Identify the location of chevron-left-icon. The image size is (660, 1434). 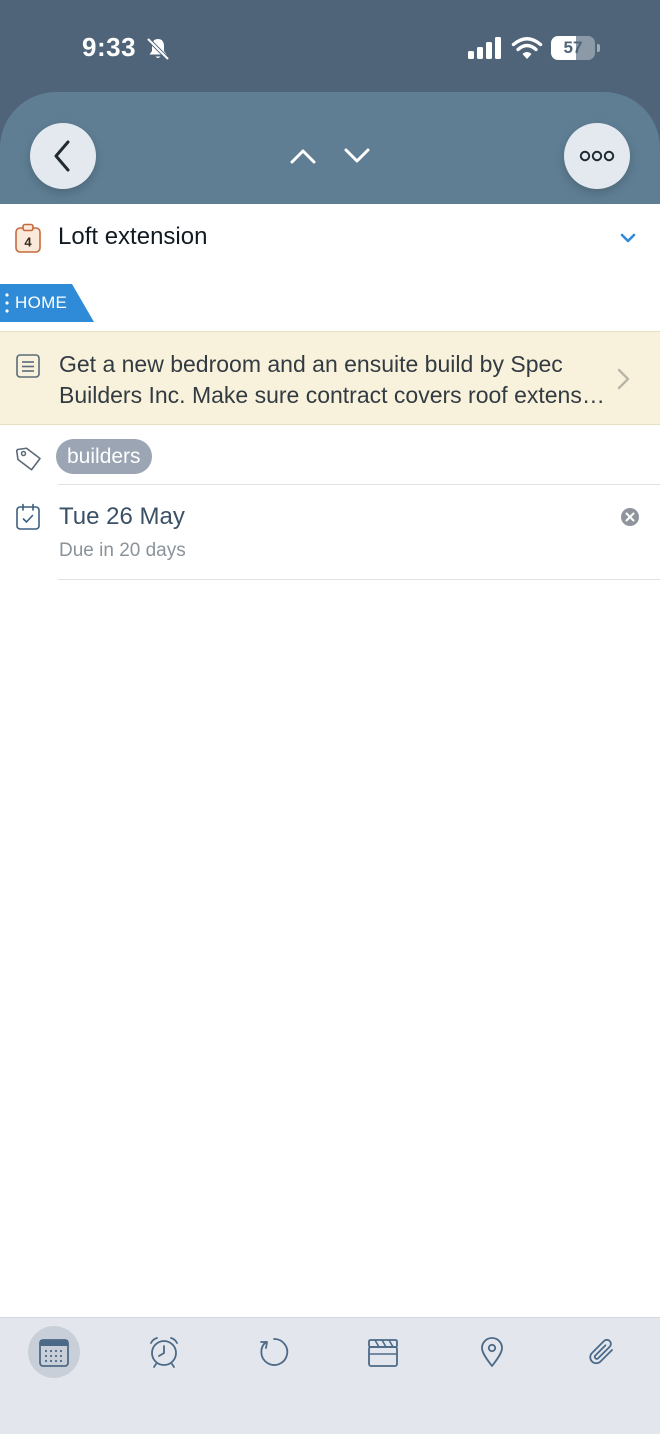
(62, 156).